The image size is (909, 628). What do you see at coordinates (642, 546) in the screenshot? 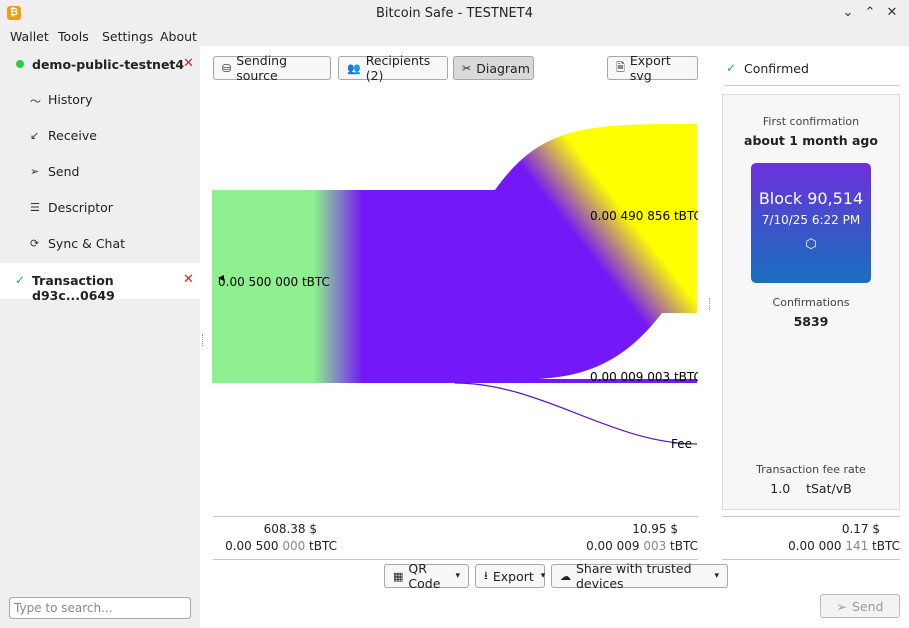
I see `output-btc: 0.00 009 003 tBTC` at bounding box center [642, 546].